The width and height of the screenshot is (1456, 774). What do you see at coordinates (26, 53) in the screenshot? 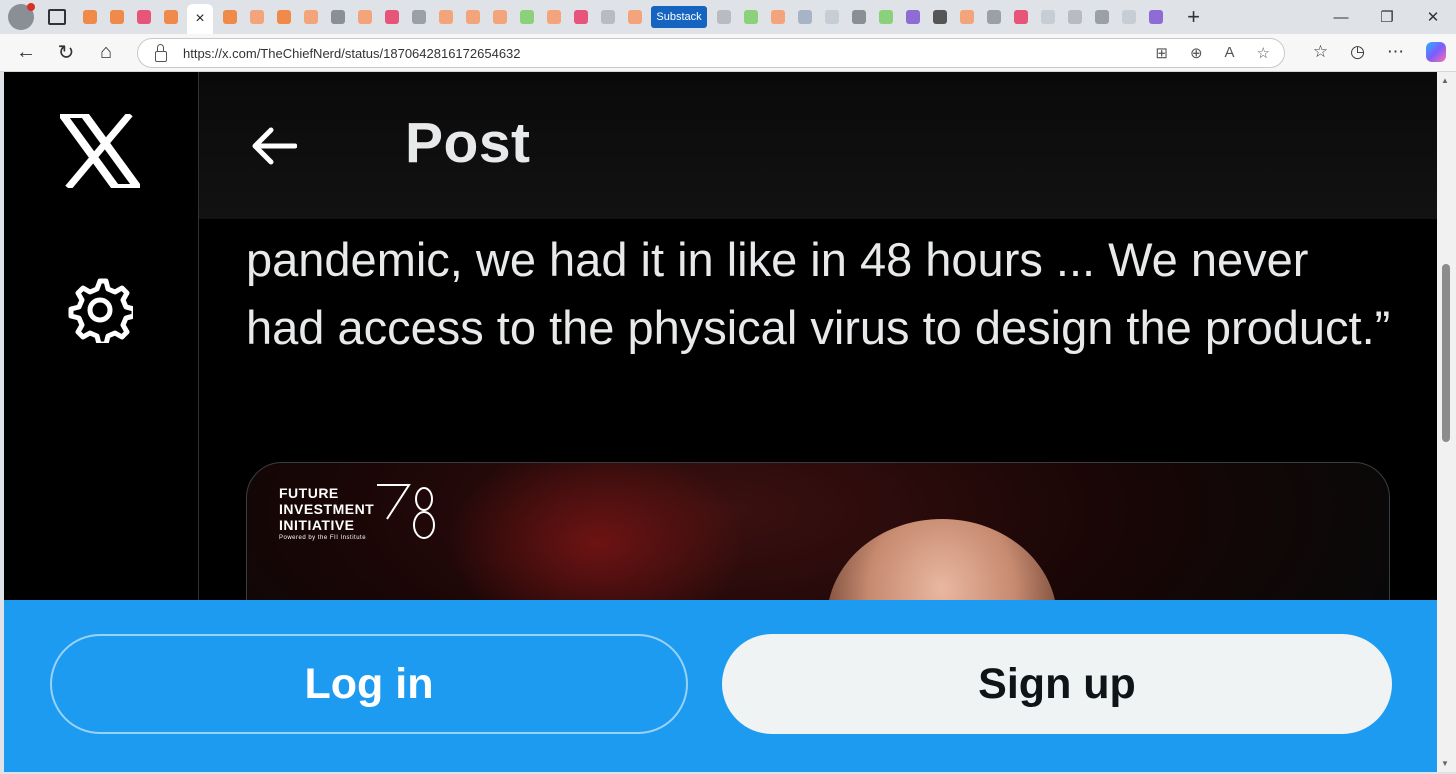
I see `back-button: ←` at bounding box center [26, 53].